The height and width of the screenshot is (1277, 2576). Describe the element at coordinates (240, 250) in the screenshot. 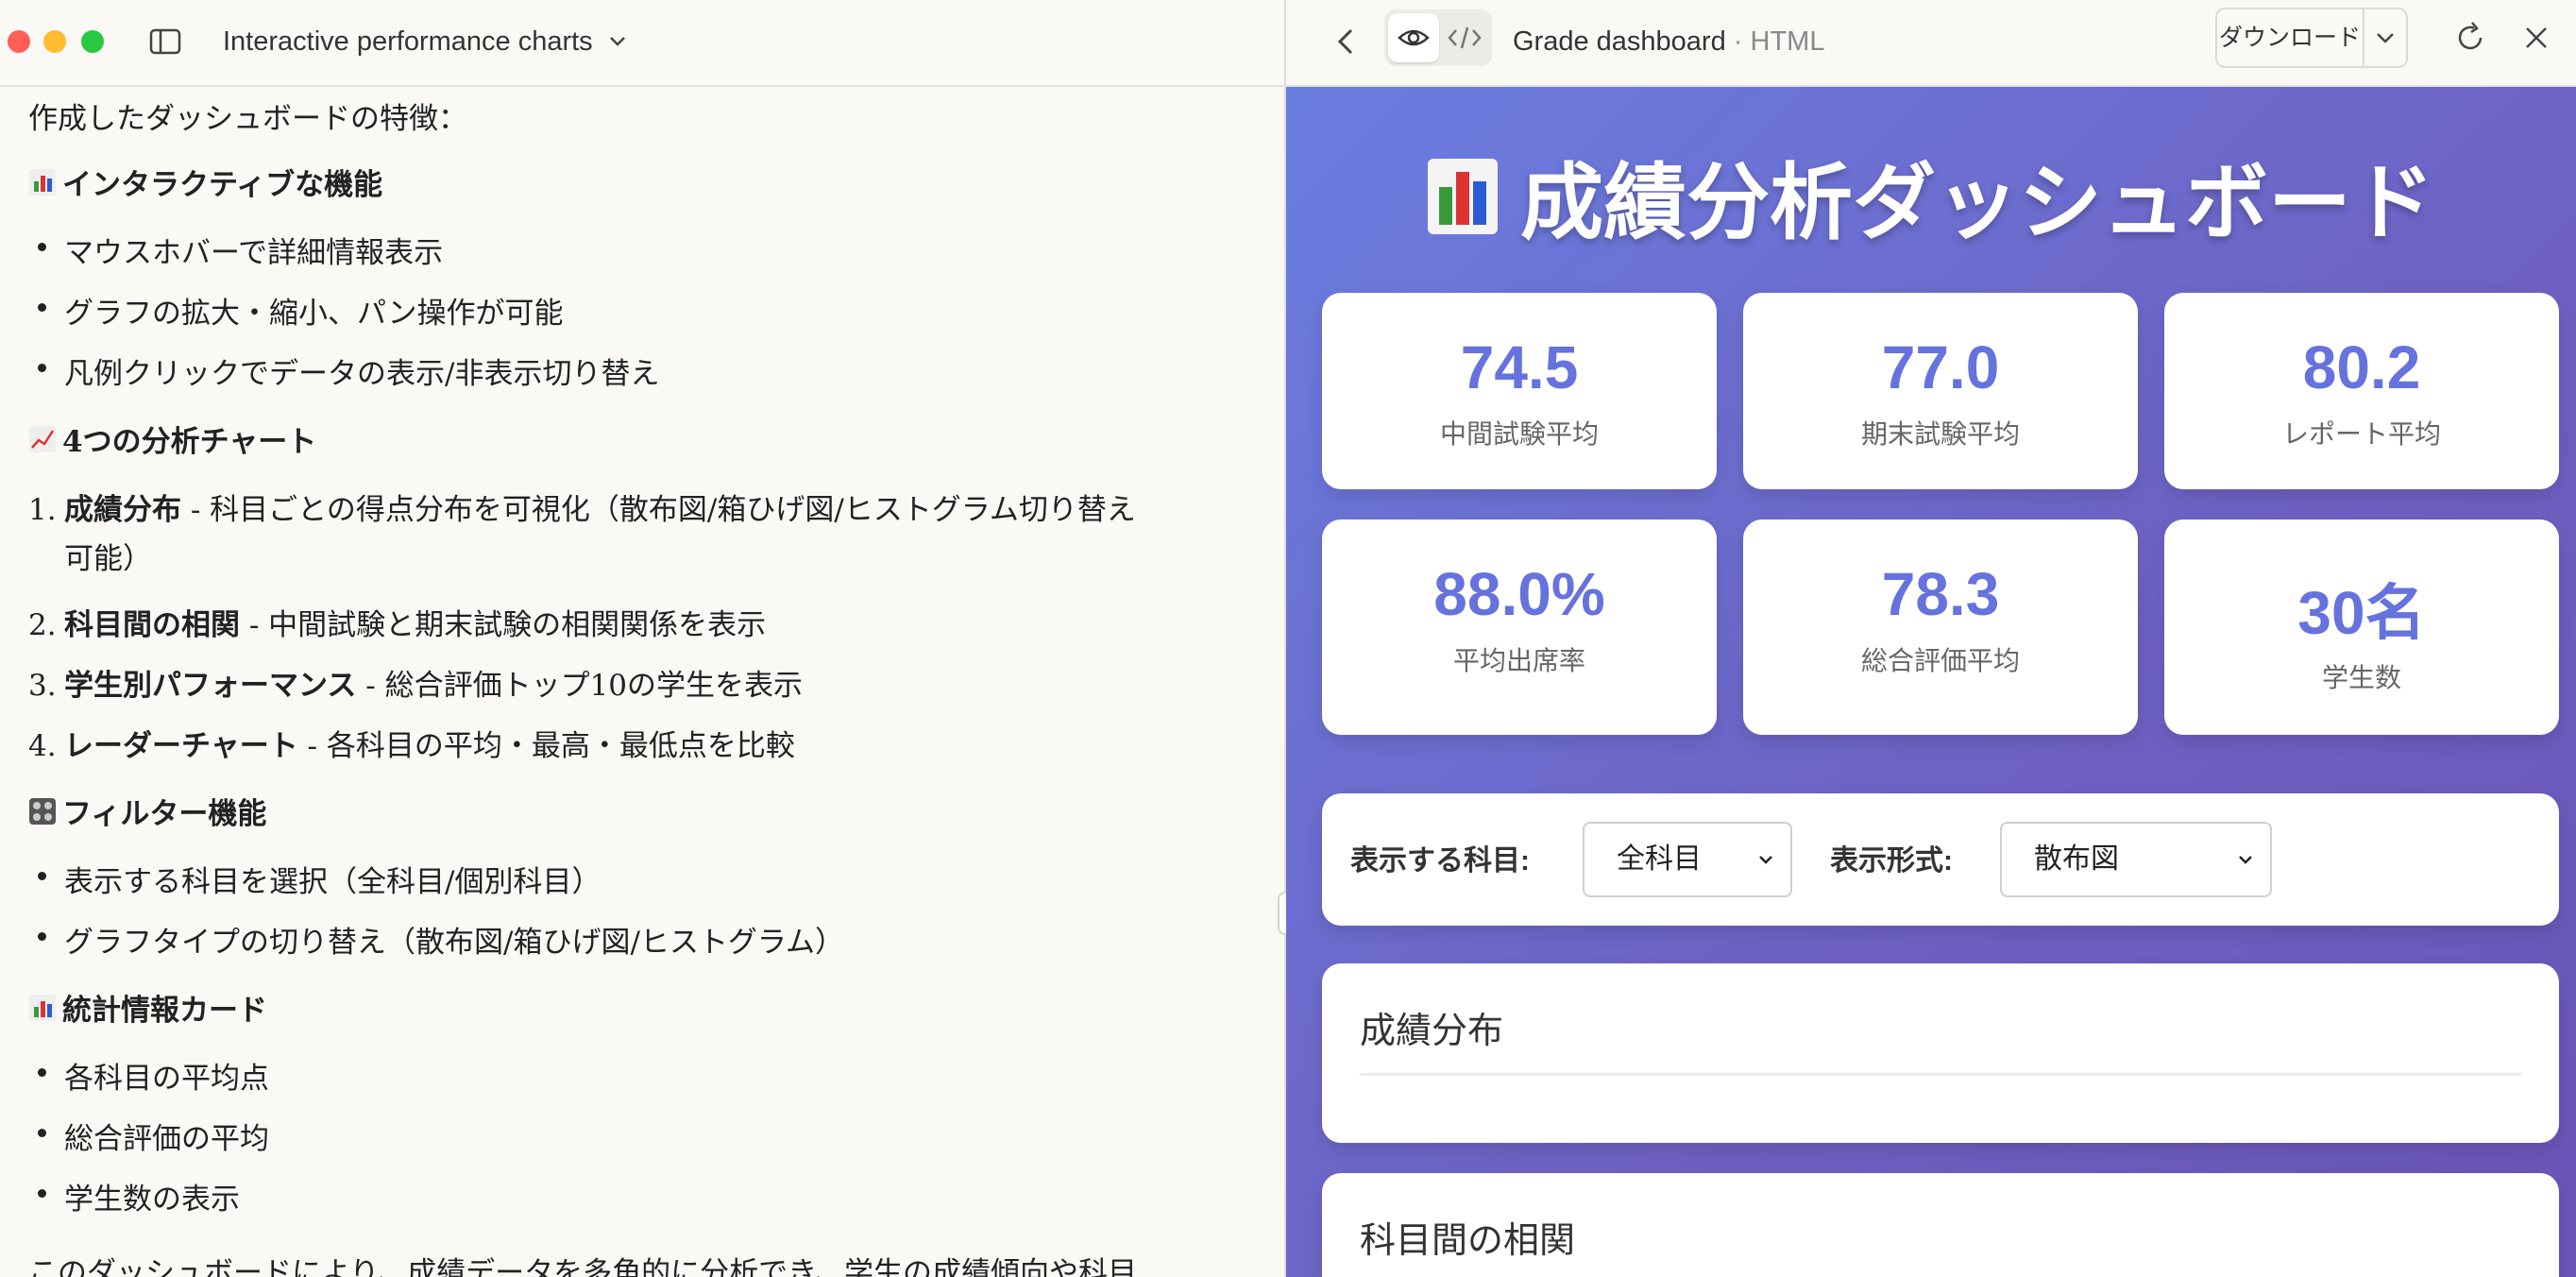

I see `list-item: マウスホバーで詳細情報表示` at that location.